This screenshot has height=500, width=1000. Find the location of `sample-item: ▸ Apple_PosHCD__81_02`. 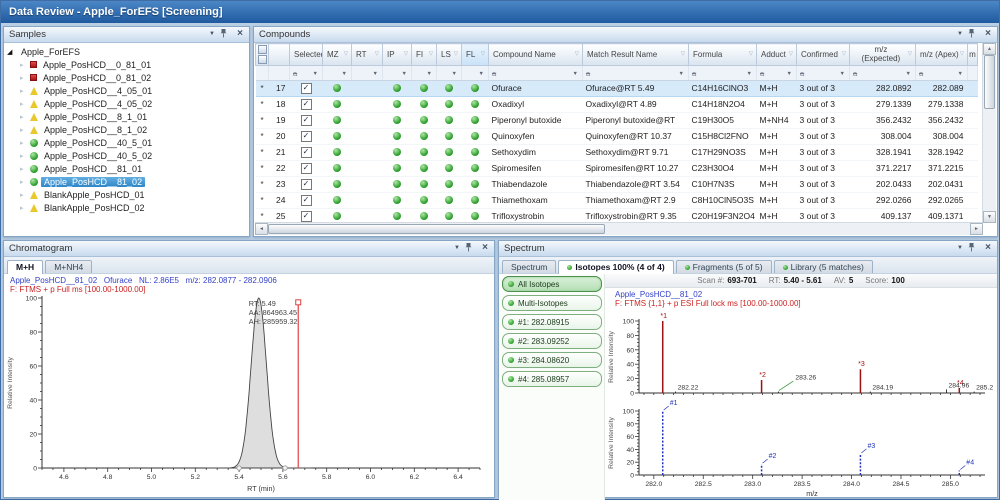

sample-item: ▸ Apple_PosHCD__81_02 is located at coordinates (128, 181).